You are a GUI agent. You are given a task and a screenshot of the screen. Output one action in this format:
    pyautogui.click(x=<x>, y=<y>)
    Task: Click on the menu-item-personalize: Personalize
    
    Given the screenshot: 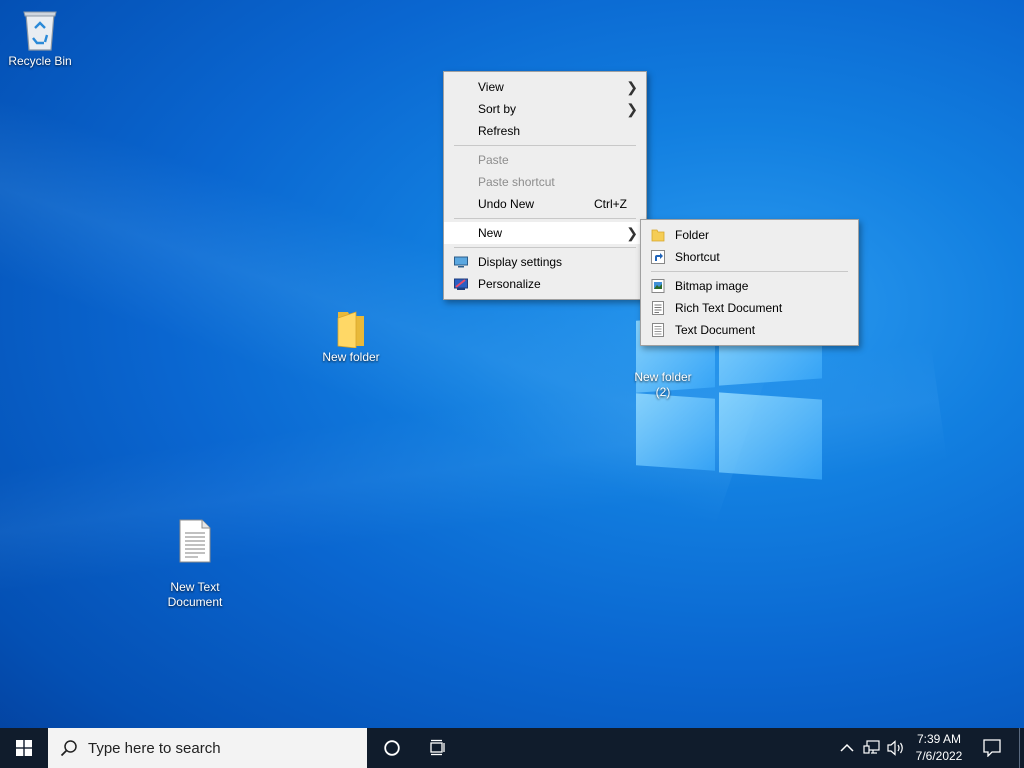 What is the action you would take?
    pyautogui.click(x=545, y=284)
    